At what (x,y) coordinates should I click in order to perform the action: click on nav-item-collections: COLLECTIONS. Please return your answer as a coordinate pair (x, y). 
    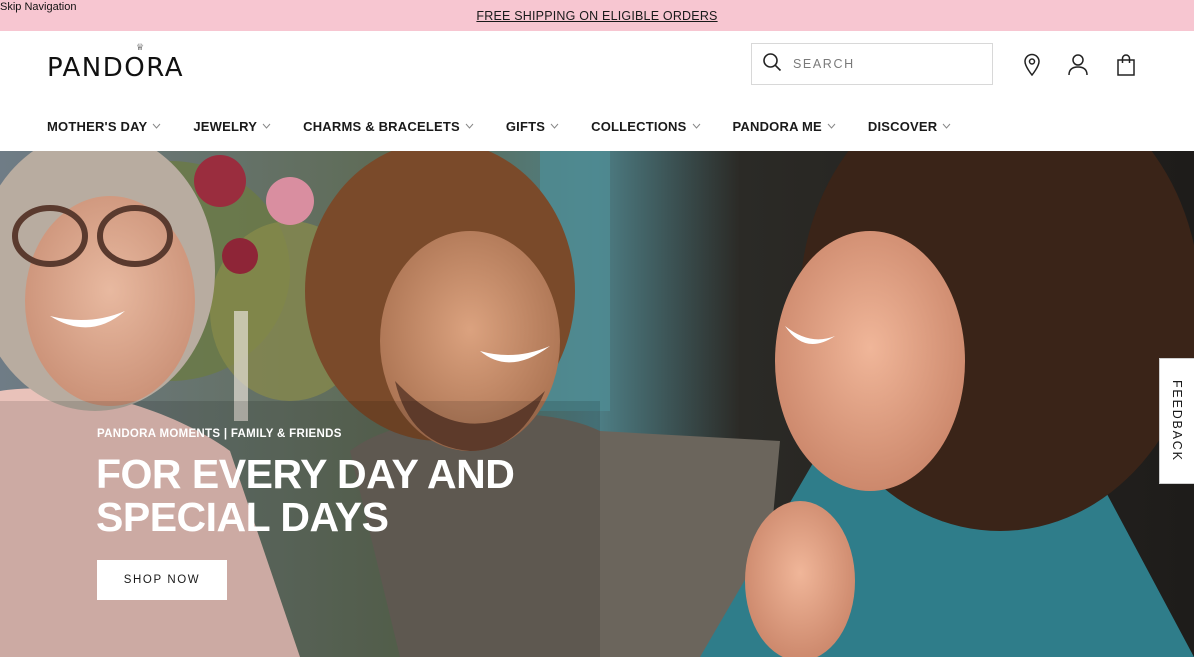
    Looking at the image, I should click on (645, 126).